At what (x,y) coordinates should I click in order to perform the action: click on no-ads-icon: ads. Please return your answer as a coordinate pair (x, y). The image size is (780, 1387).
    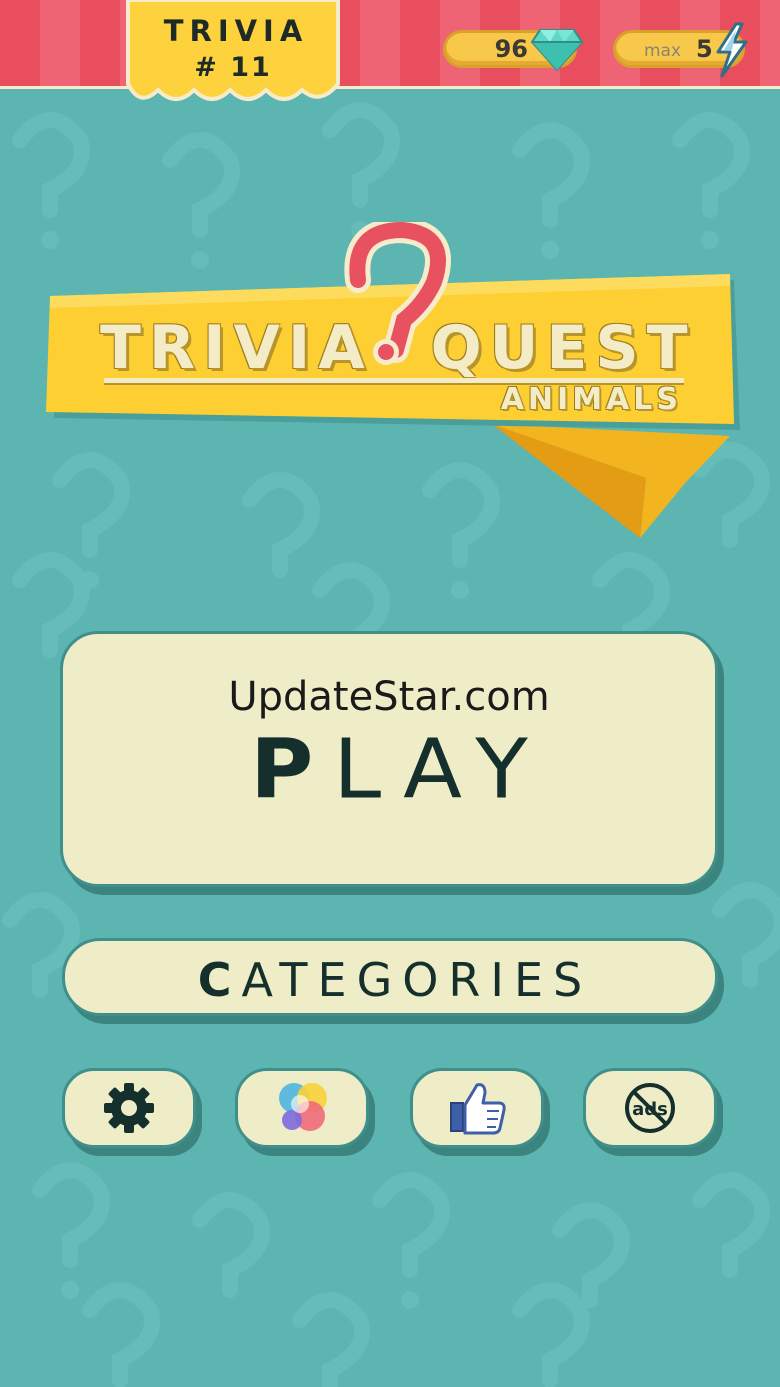
    Looking at the image, I should click on (650, 1108).